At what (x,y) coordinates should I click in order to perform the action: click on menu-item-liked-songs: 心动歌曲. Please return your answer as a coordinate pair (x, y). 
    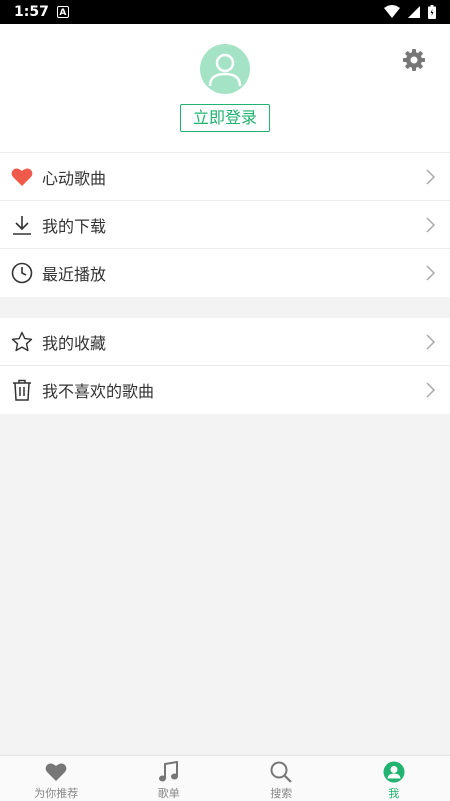
    Looking at the image, I should click on (225, 177).